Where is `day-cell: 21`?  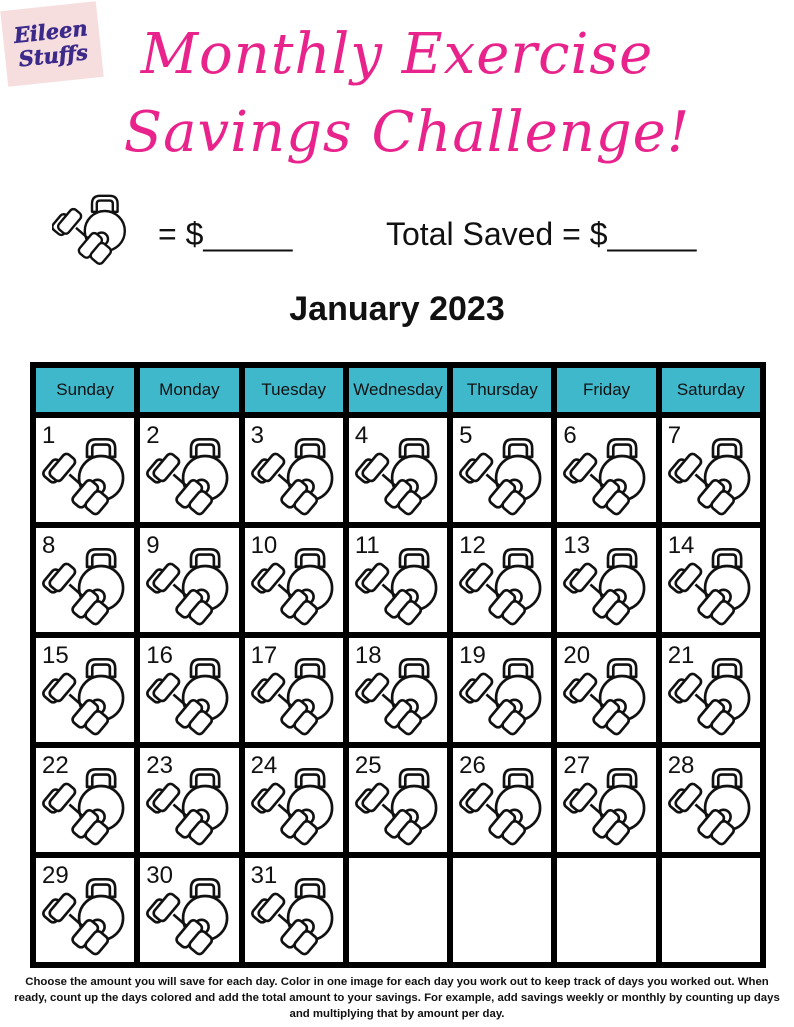 day-cell: 21 is located at coordinates (710, 690).